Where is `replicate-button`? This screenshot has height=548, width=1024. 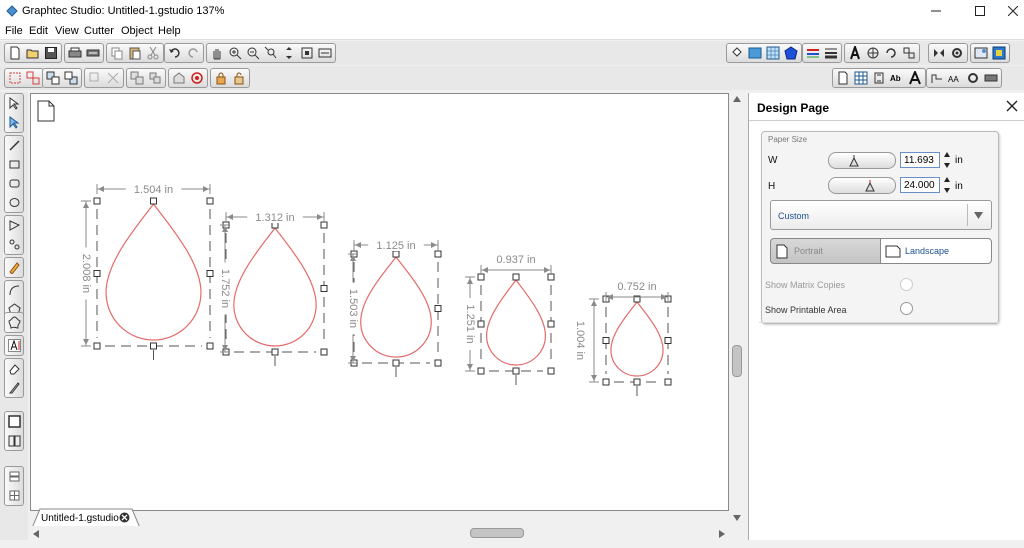
replicate-button is located at coordinates (873, 53).